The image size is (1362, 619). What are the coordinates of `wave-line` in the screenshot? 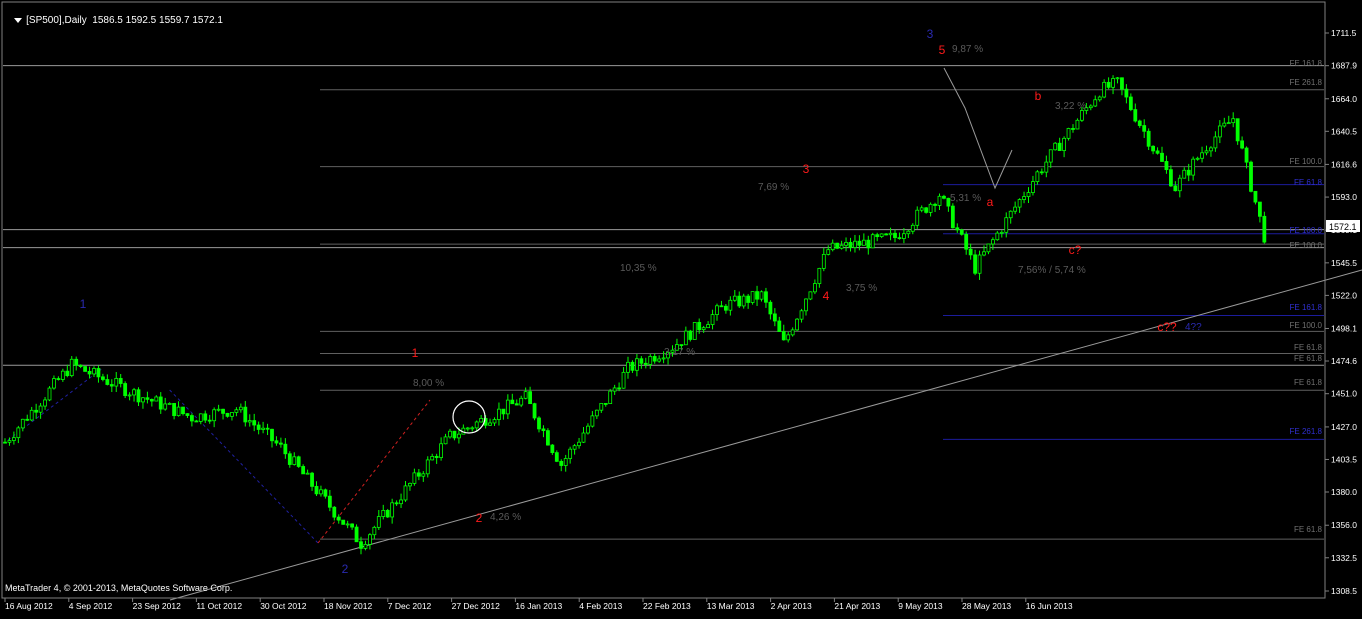 It's located at (374, 471).